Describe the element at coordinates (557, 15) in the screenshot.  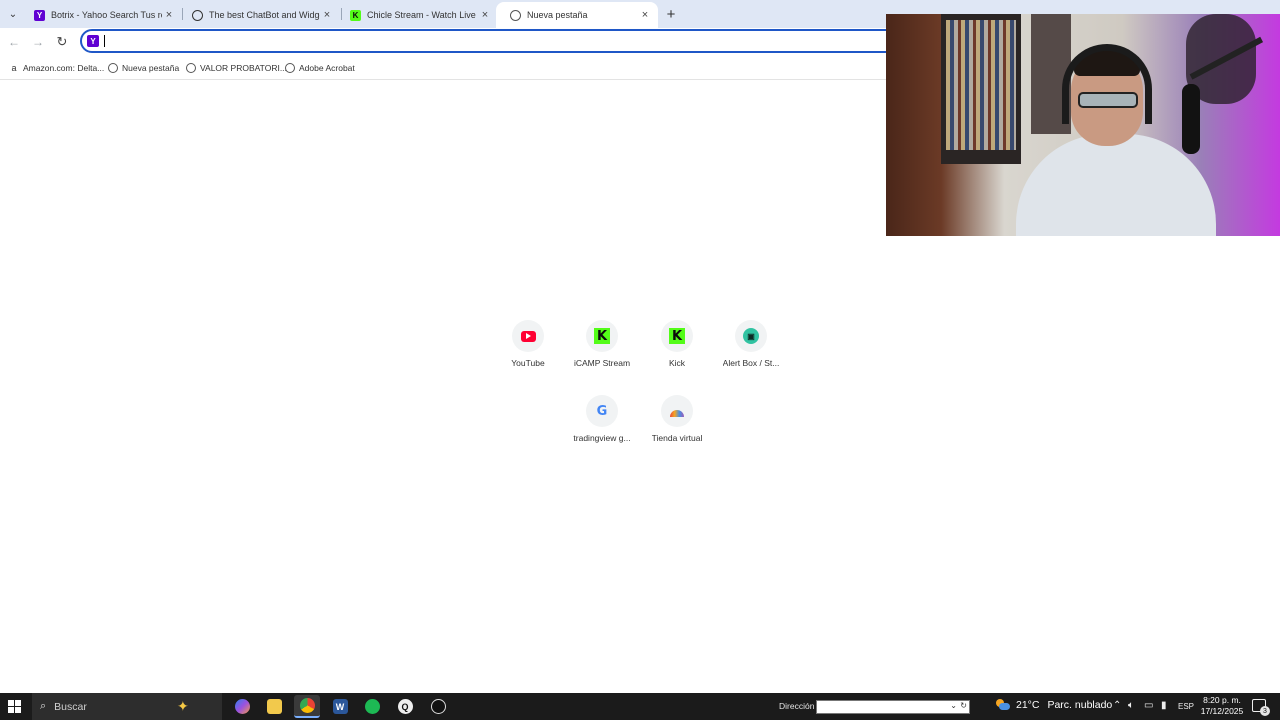
I see `tab-title: Nueva pestaña` at that location.